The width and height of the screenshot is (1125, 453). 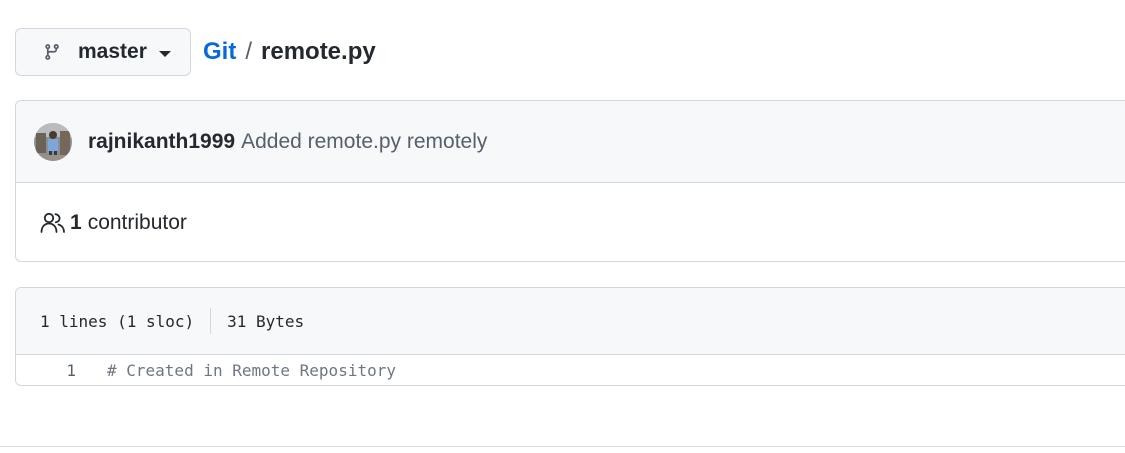 What do you see at coordinates (570, 321) in the screenshot?
I see `file-info-header: 1 lines (1 sloc) 31 Bytes` at bounding box center [570, 321].